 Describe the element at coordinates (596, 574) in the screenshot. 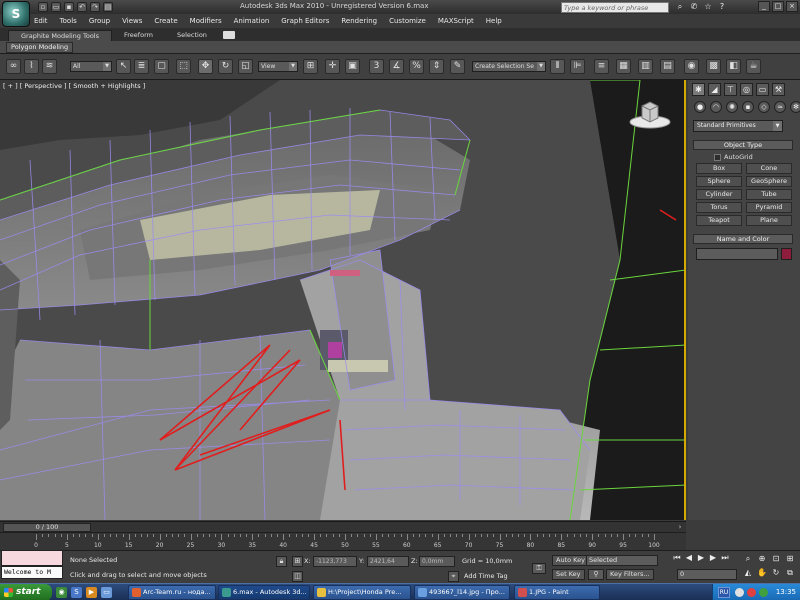

I see `set-keys-icon: ⚲` at that location.